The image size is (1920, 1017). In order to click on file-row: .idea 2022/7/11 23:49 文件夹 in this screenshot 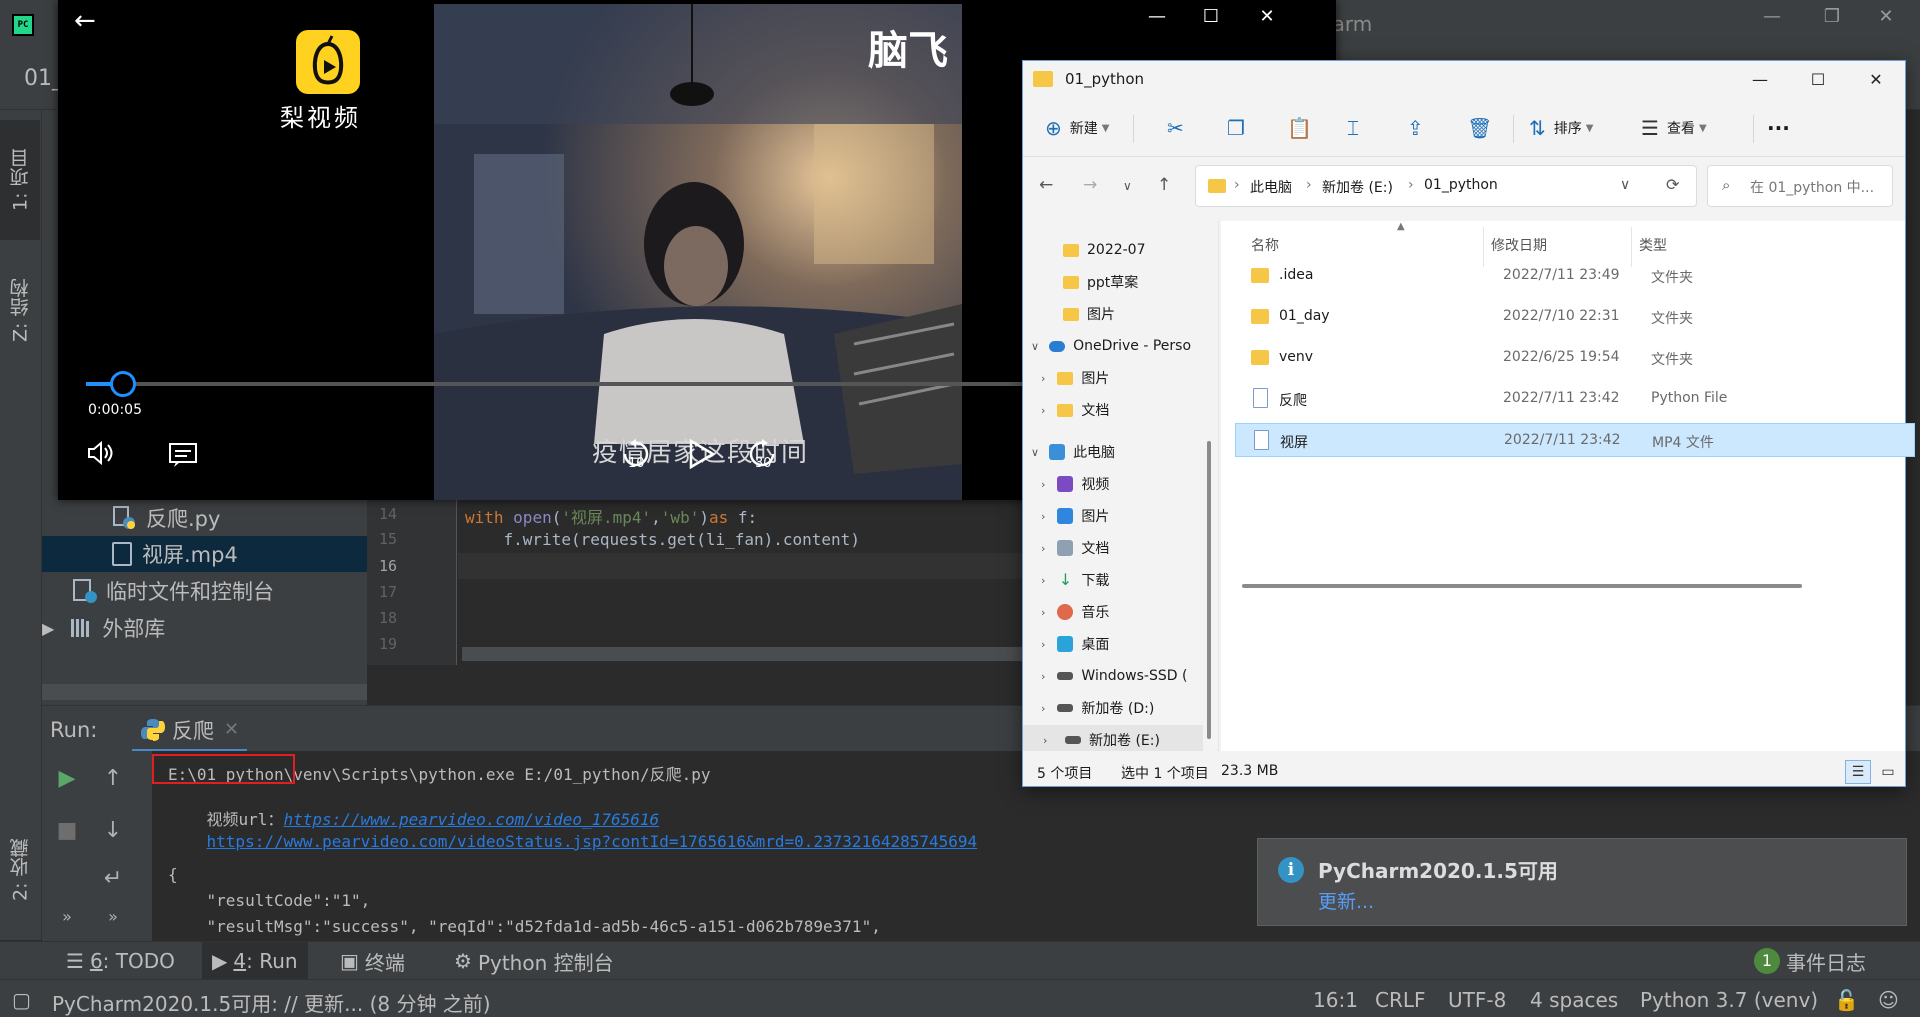, I will do `click(1575, 276)`.